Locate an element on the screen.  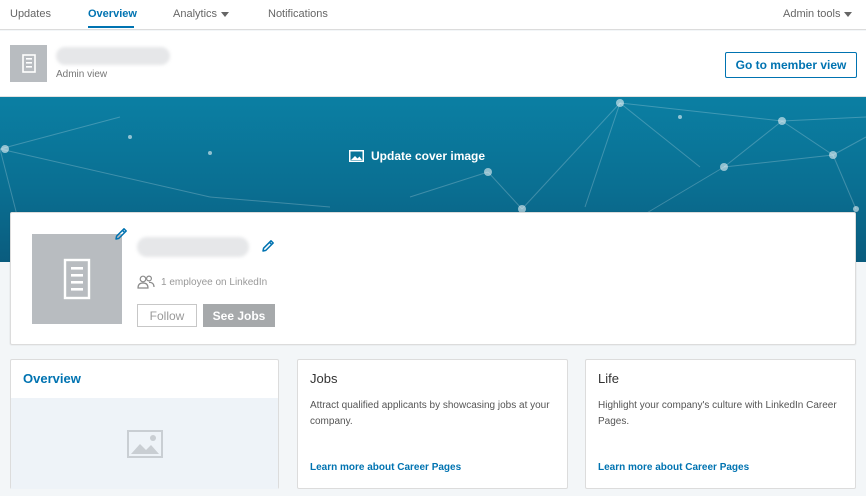
tab-analytics: Analytics is located at coordinates (201, 14).